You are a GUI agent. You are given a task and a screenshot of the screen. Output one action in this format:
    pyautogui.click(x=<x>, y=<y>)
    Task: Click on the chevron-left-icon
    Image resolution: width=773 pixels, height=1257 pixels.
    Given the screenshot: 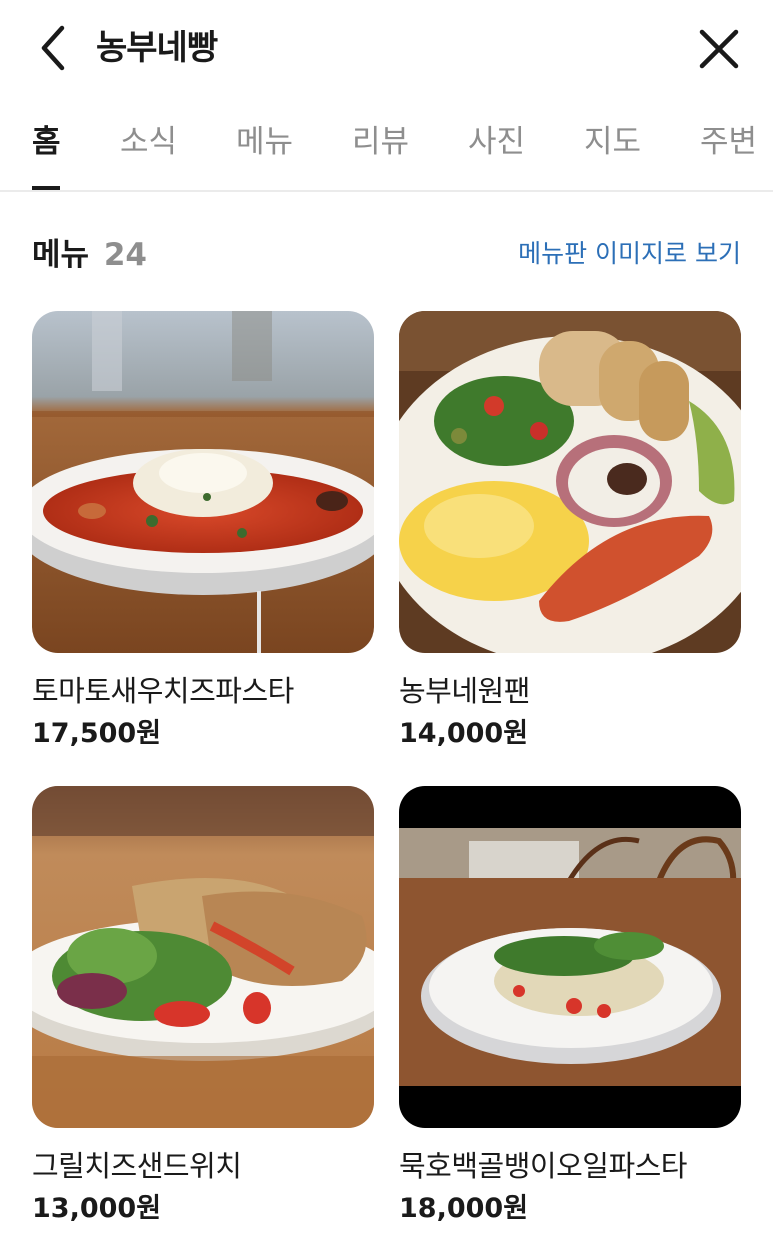 What is the action you would take?
    pyautogui.click(x=53, y=48)
    